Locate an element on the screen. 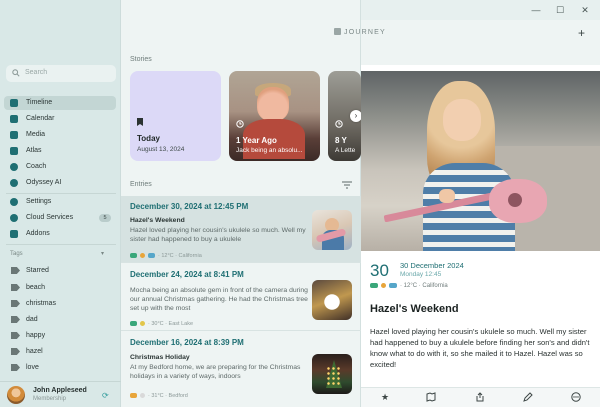 Image resolution: width=600 pixels, height=407 pixels. timeline-icon is located at coordinates (14, 103).